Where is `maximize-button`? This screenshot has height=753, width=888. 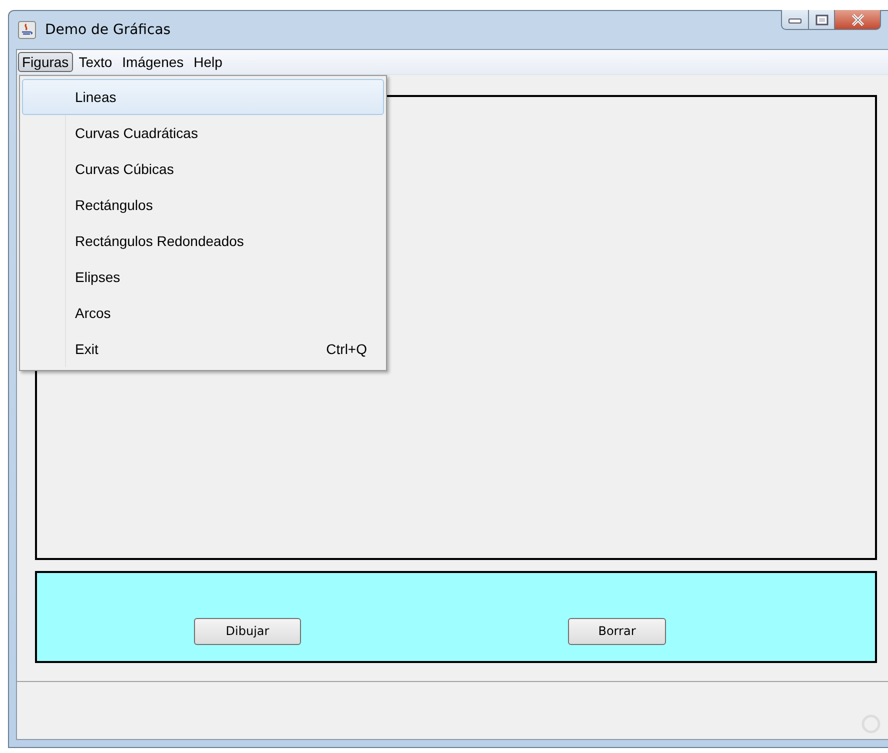 maximize-button is located at coordinates (822, 20).